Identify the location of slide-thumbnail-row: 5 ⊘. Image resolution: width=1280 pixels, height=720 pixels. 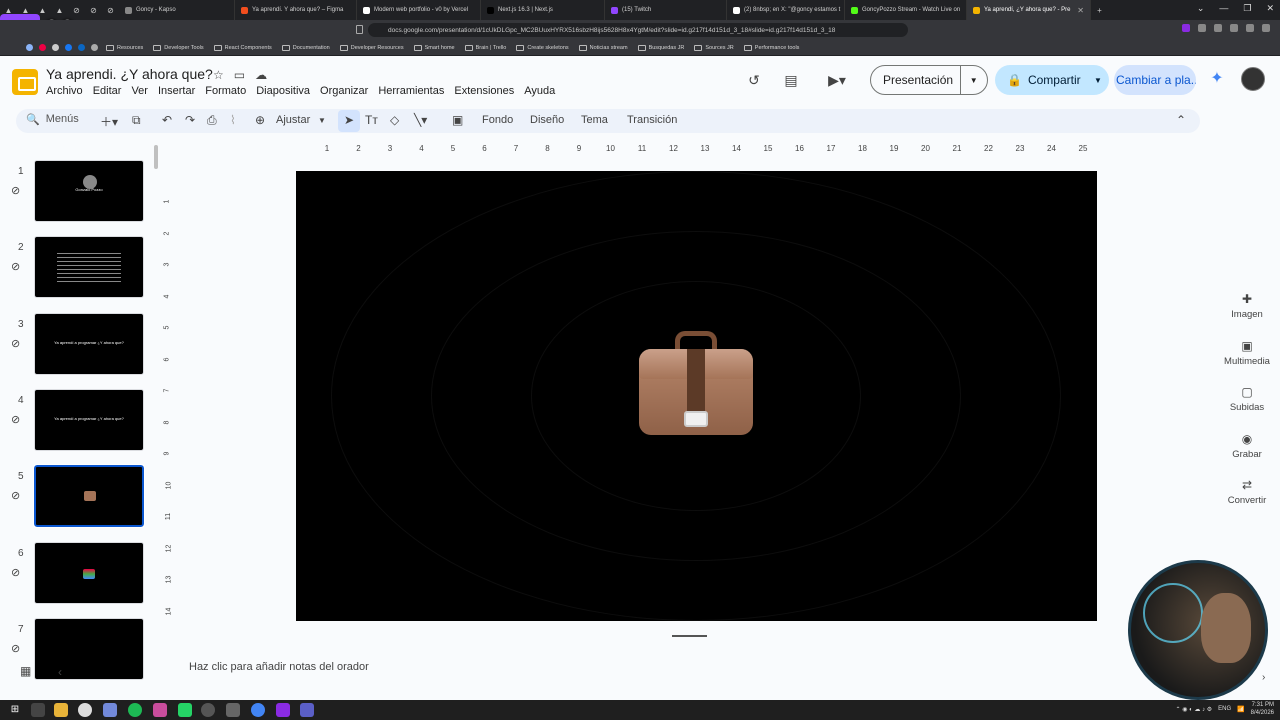
(80, 500).